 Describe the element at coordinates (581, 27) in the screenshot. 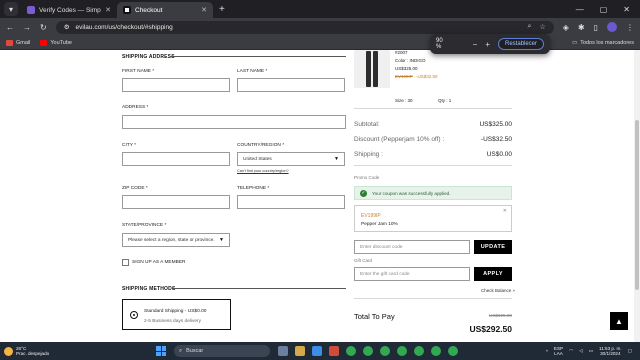

I see `puzzle-icon: ✱` at that location.